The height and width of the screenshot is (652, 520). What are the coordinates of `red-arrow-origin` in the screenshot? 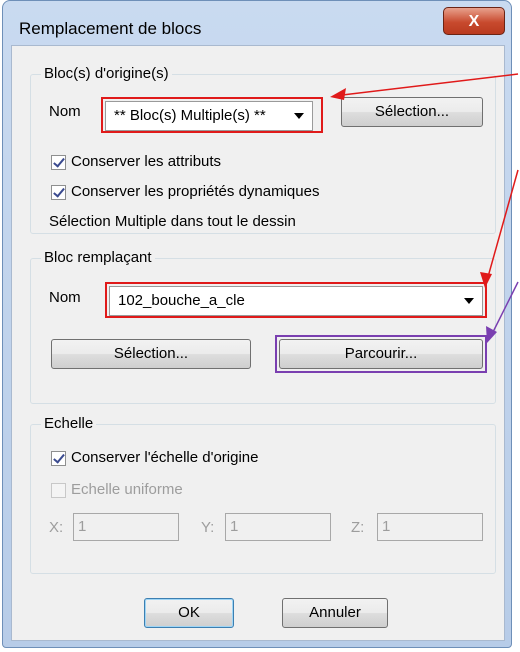 It's located at (424, 86).